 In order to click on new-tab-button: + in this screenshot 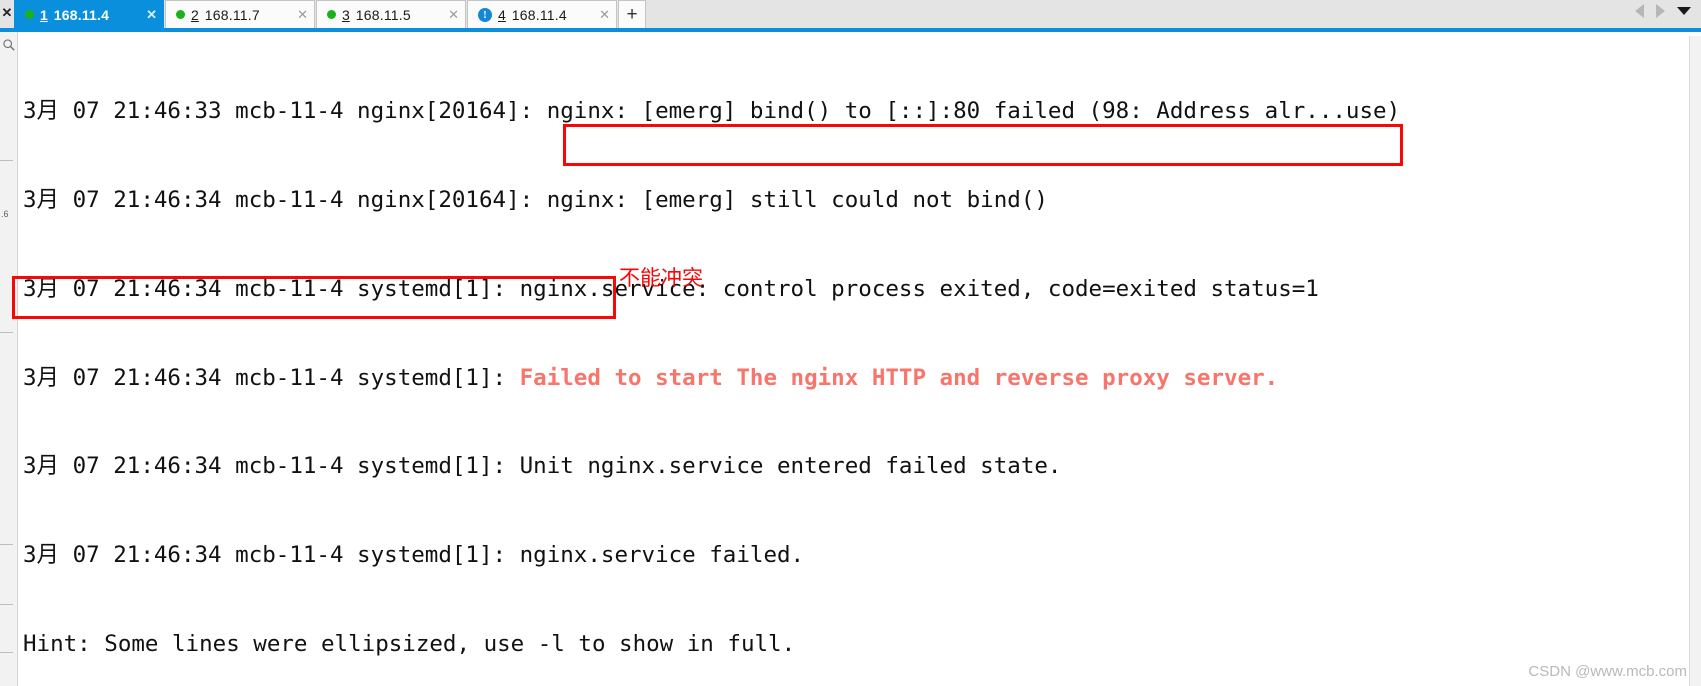, I will do `click(632, 14)`.